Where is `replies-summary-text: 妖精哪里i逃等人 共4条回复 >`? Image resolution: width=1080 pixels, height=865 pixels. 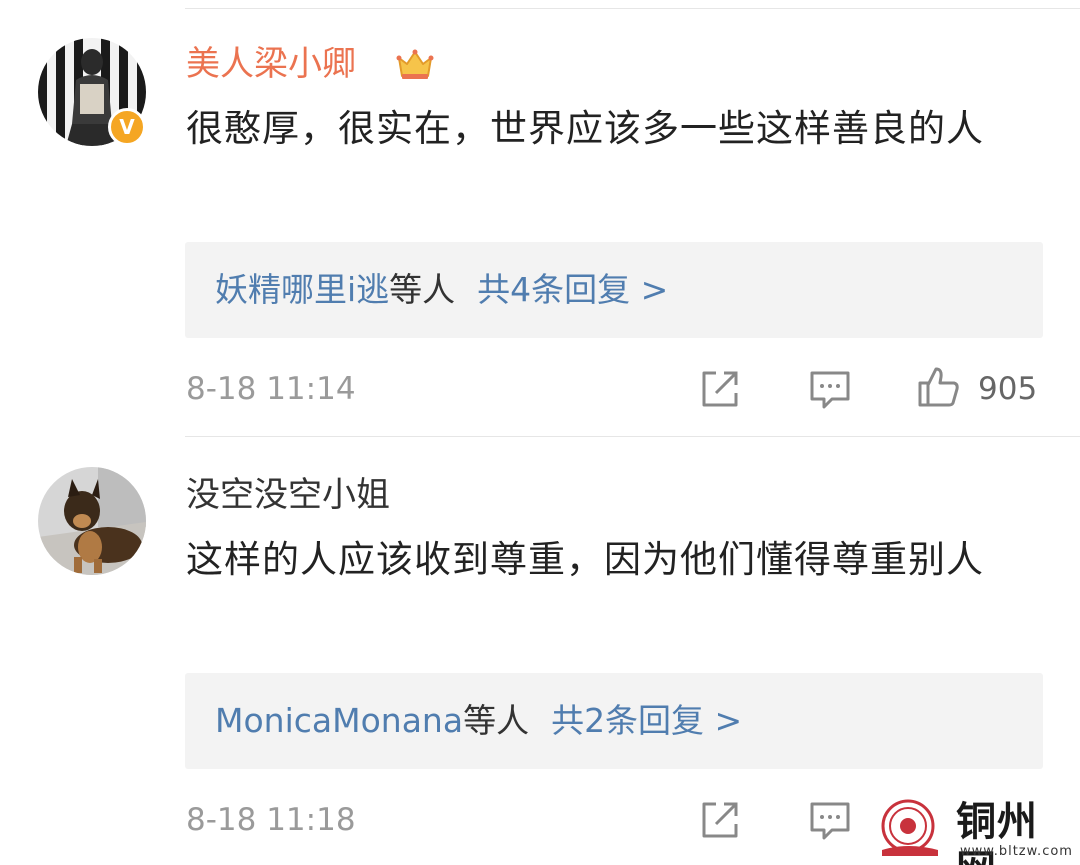
replies-summary-text: 妖精哪里i逃等人 共4条回复 > is located at coordinates (441, 290).